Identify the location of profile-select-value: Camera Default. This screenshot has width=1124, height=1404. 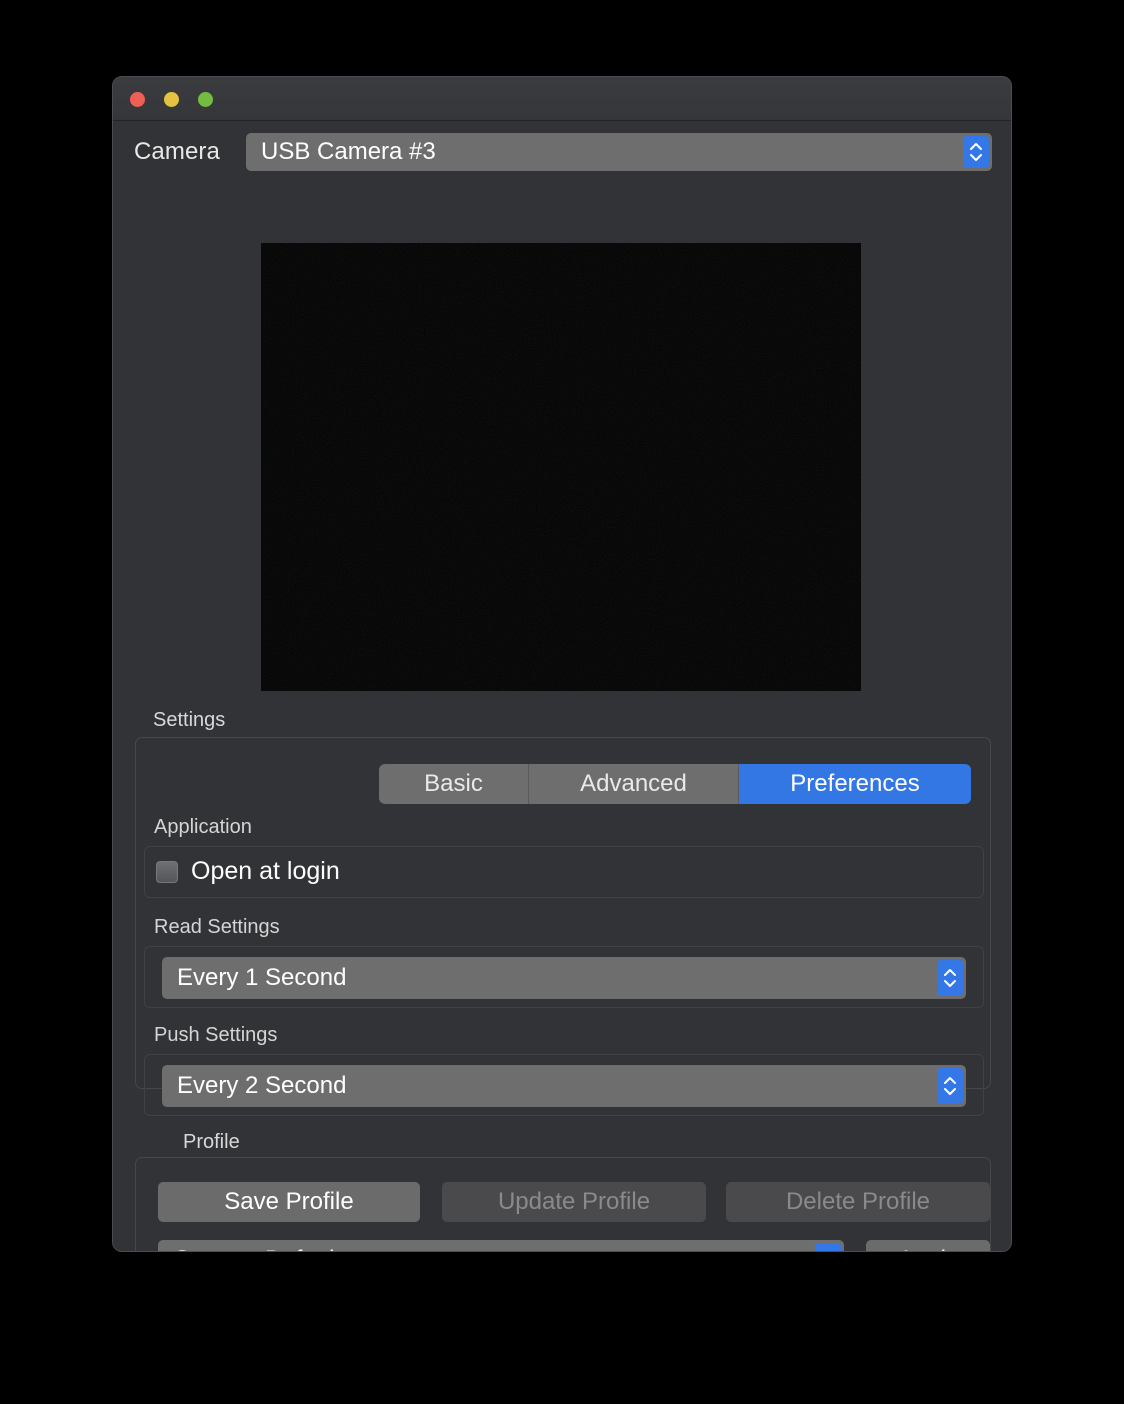
(249, 1248).